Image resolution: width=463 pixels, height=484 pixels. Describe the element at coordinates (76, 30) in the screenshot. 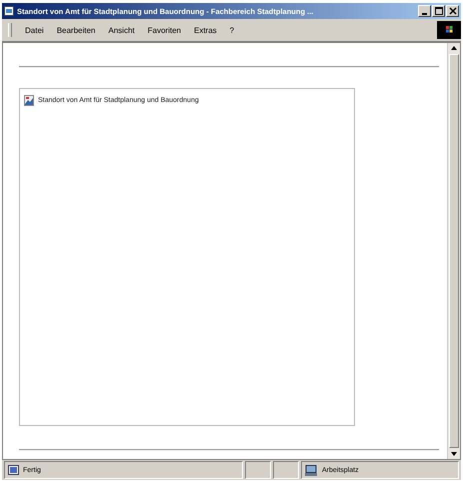

I see `menu-item: Bearbeiten` at that location.